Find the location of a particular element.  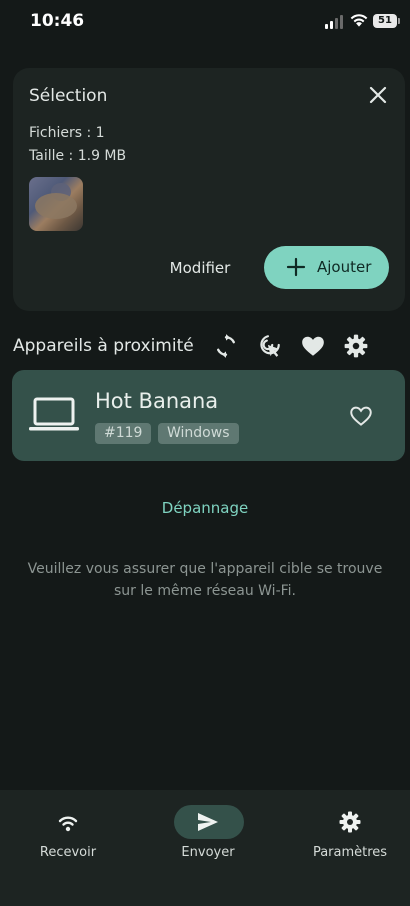

files-count: Fichiers : 1 is located at coordinates (67, 133).